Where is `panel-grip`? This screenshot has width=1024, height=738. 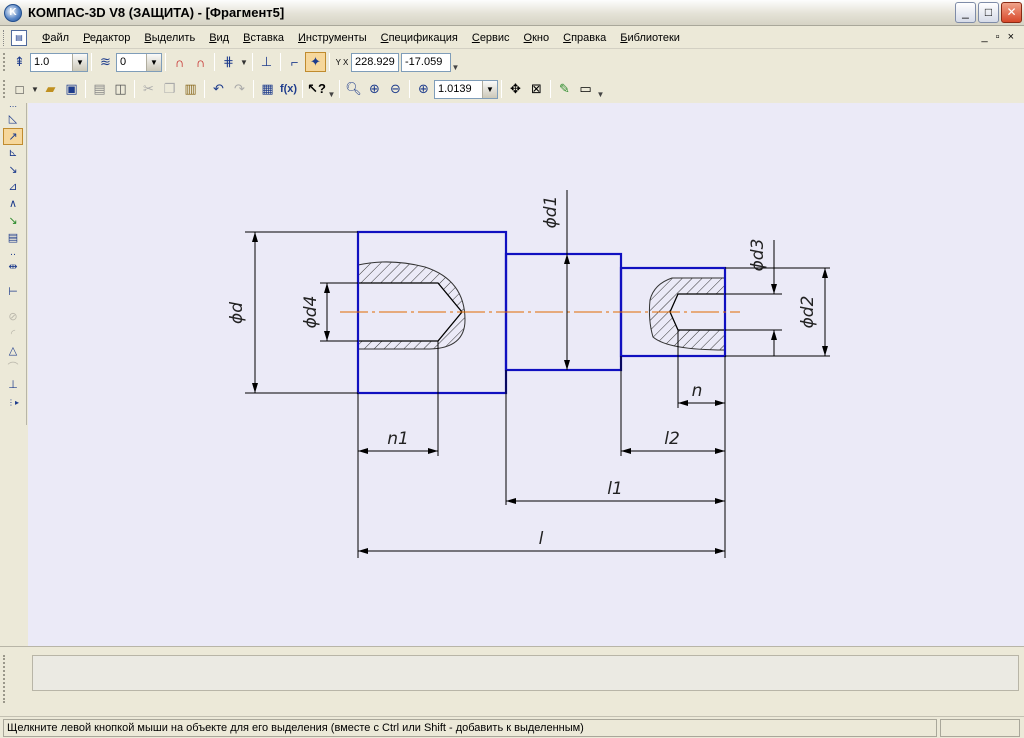
panel-grip is located at coordinates (14, 679).